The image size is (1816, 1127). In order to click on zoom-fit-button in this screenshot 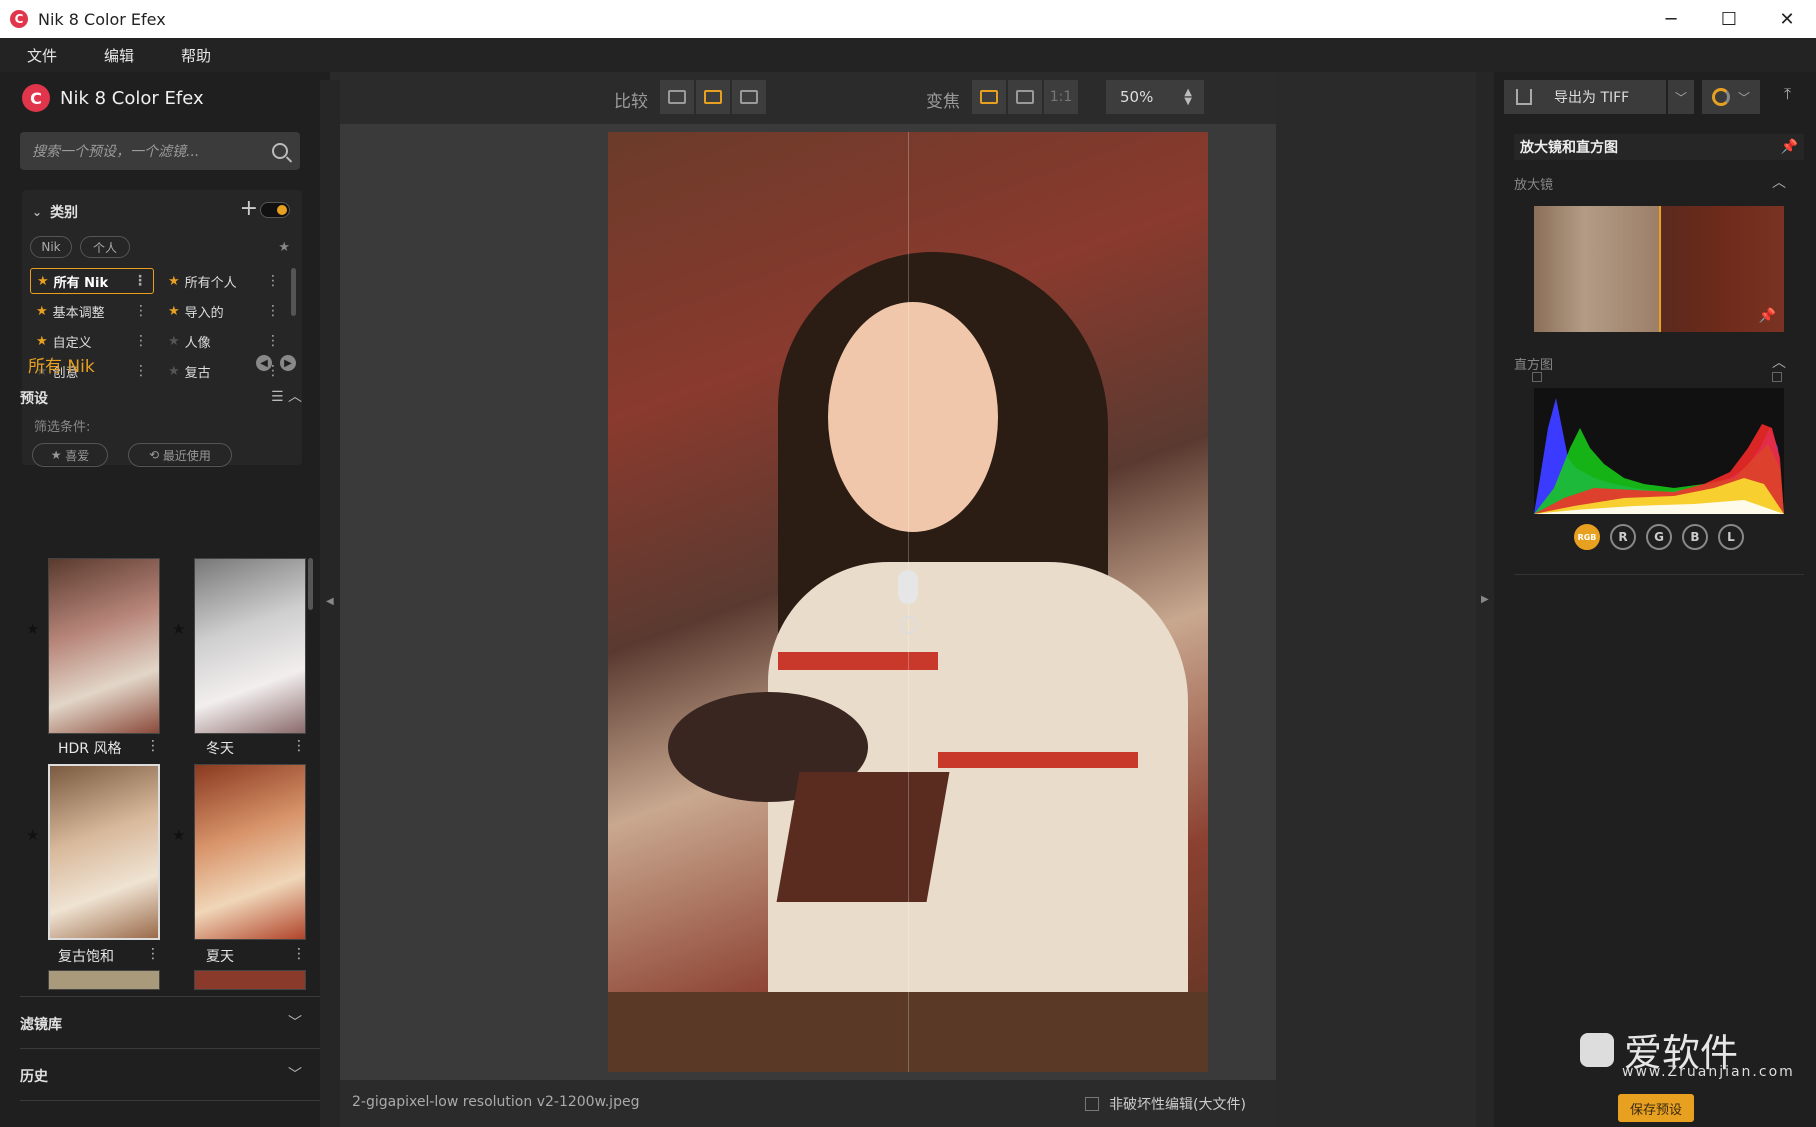, I will do `click(989, 97)`.